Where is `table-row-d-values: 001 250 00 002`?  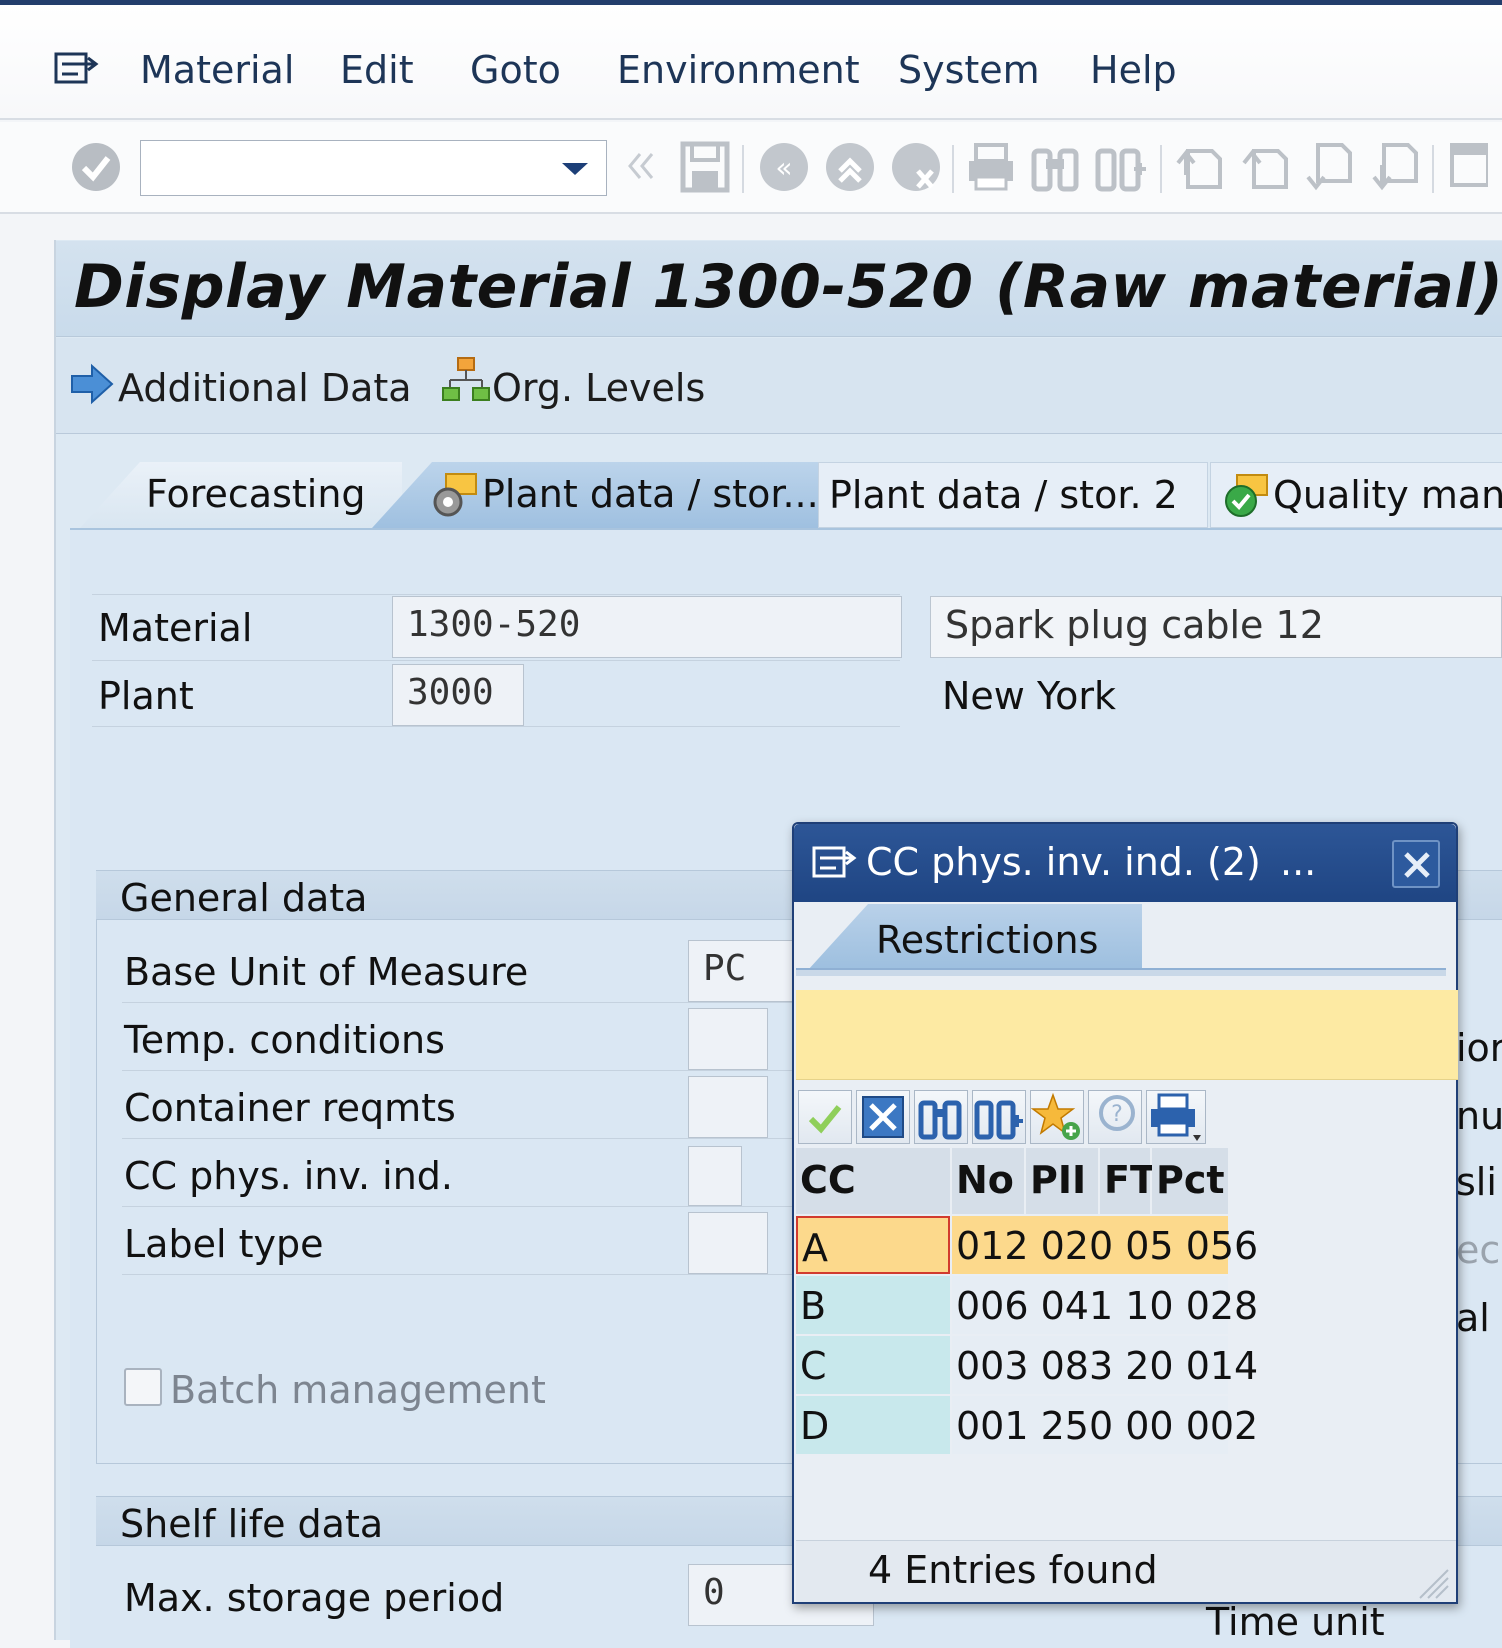 table-row-d-values: 001 250 00 002 is located at coordinates (1105, 1425).